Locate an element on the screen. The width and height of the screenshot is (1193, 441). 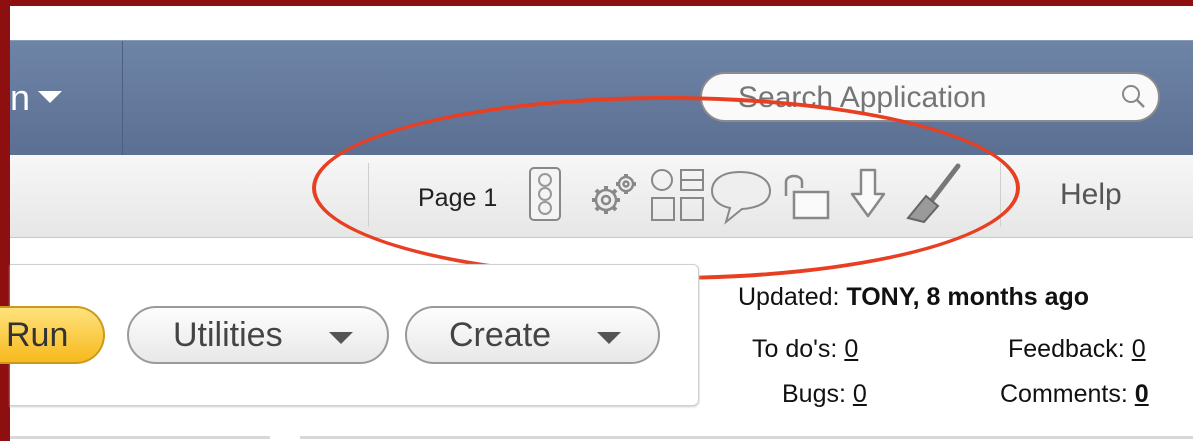
comments-info: Comments: 0 is located at coordinates (1074, 394).